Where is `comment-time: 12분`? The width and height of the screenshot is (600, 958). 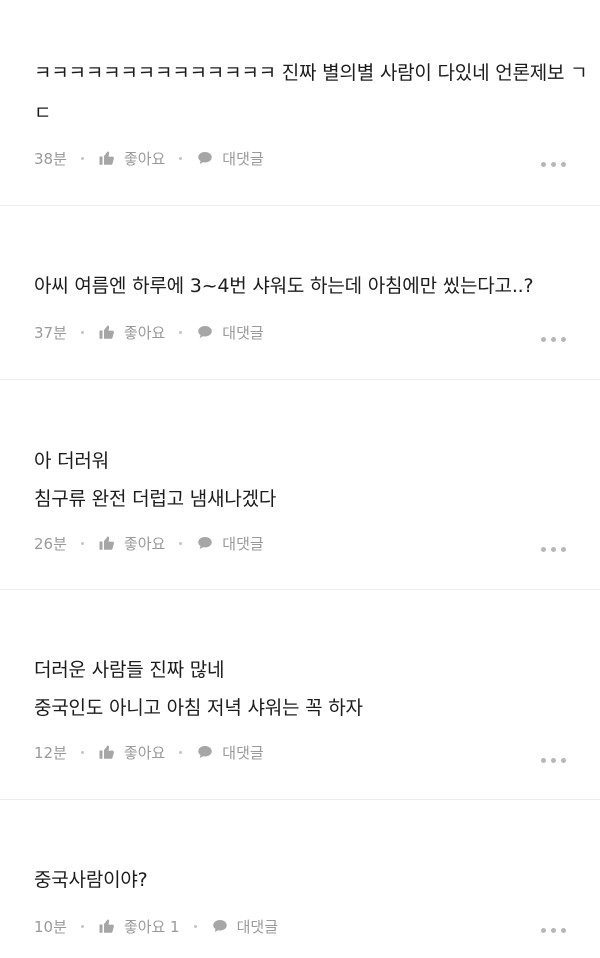 comment-time: 12분 is located at coordinates (50, 752).